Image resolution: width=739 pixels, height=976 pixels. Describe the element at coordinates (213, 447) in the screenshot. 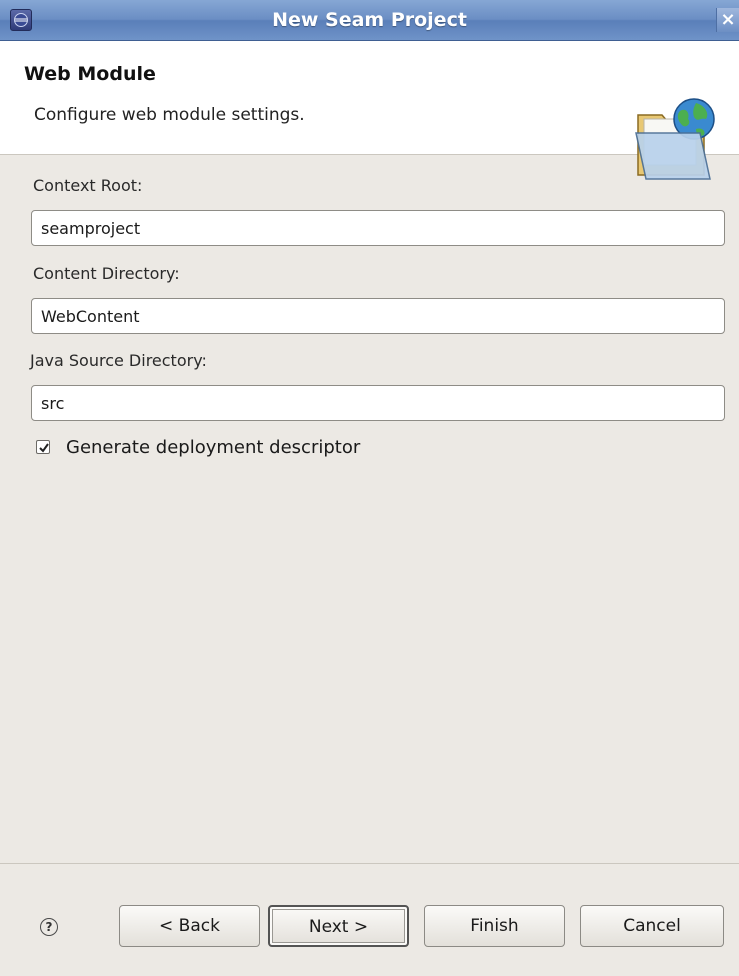

I see `generate-deployment-descriptor-label: Generate deployment descriptor` at that location.